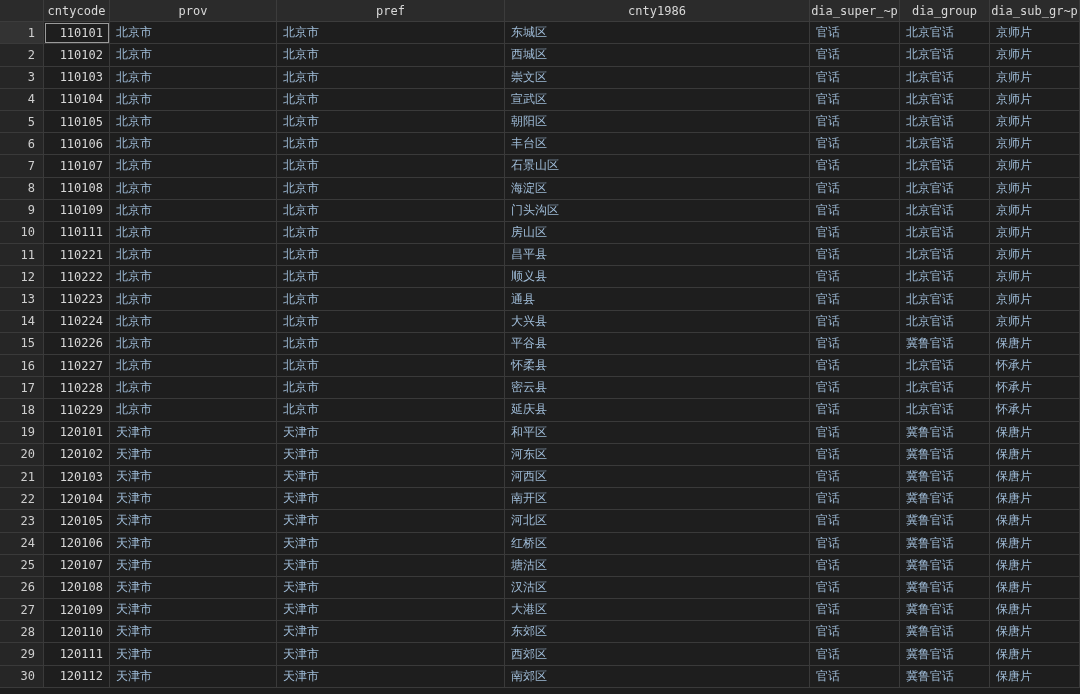 Image resolution: width=1080 pixels, height=694 pixels. I want to click on table-cell: 南开区, so click(657, 499).